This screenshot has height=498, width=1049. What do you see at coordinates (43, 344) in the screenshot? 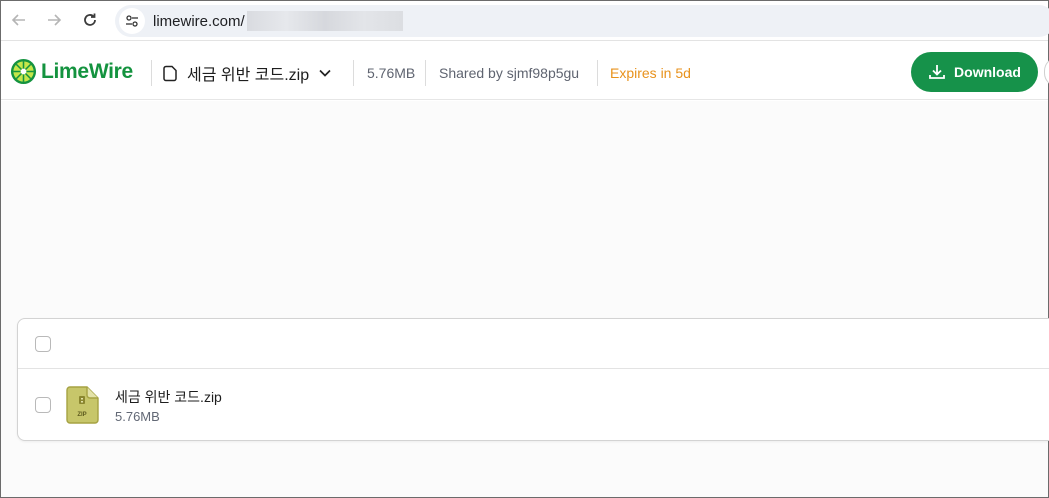
I see `select-all-checkbox` at bounding box center [43, 344].